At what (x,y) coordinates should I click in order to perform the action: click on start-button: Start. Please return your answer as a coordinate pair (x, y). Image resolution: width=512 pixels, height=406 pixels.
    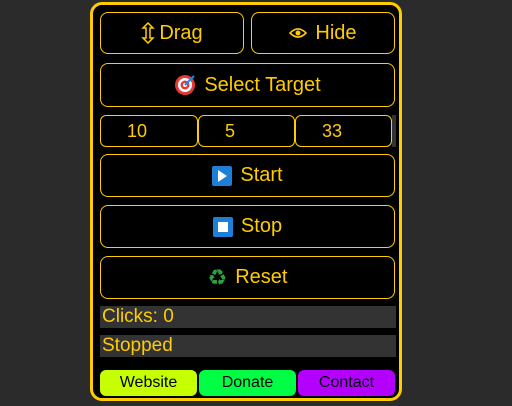
    Looking at the image, I should click on (247, 175).